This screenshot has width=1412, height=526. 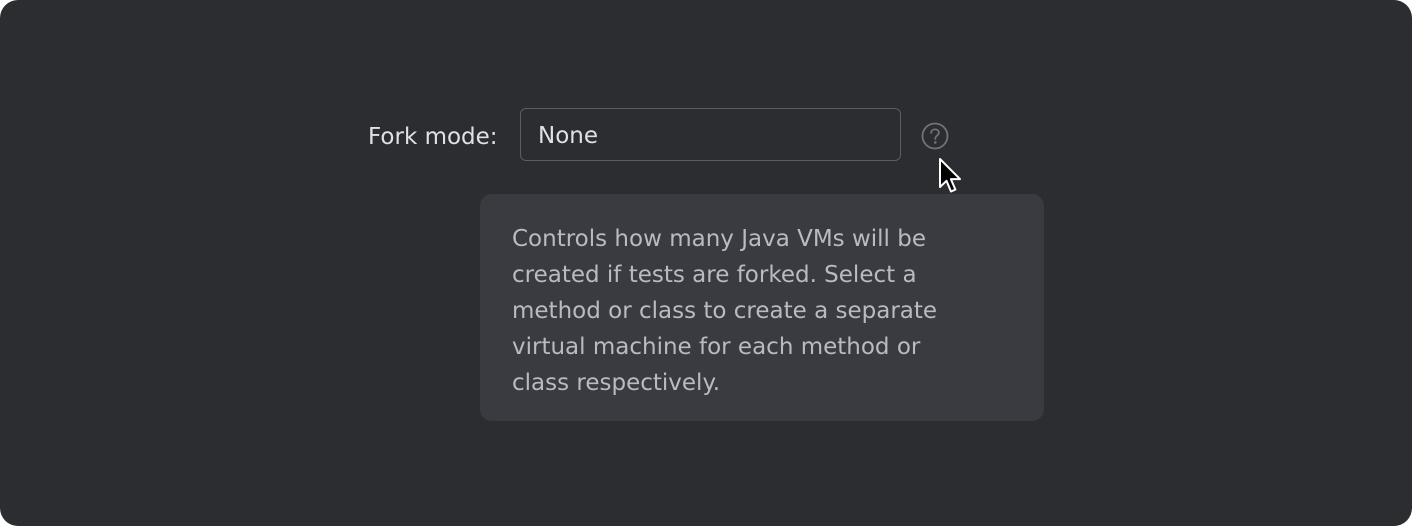 What do you see at coordinates (710, 134) in the screenshot?
I see `fork-mode-dropdown: None` at bounding box center [710, 134].